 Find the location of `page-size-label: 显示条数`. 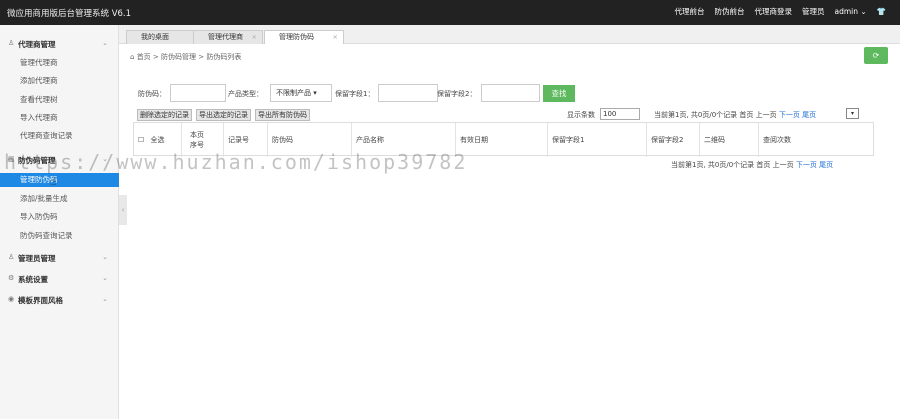

page-size-label: 显示条数 is located at coordinates (581, 115).